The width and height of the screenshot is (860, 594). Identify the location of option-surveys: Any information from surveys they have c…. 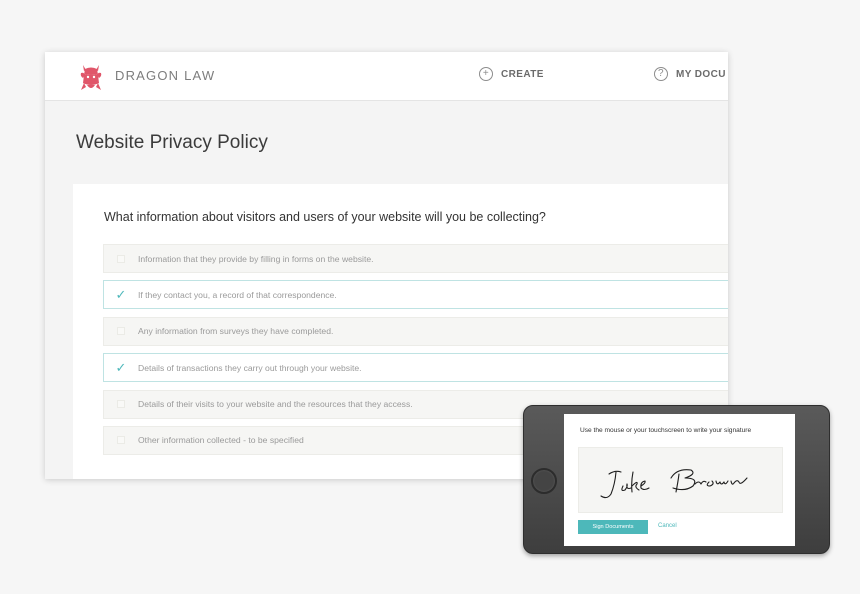
(415, 331).